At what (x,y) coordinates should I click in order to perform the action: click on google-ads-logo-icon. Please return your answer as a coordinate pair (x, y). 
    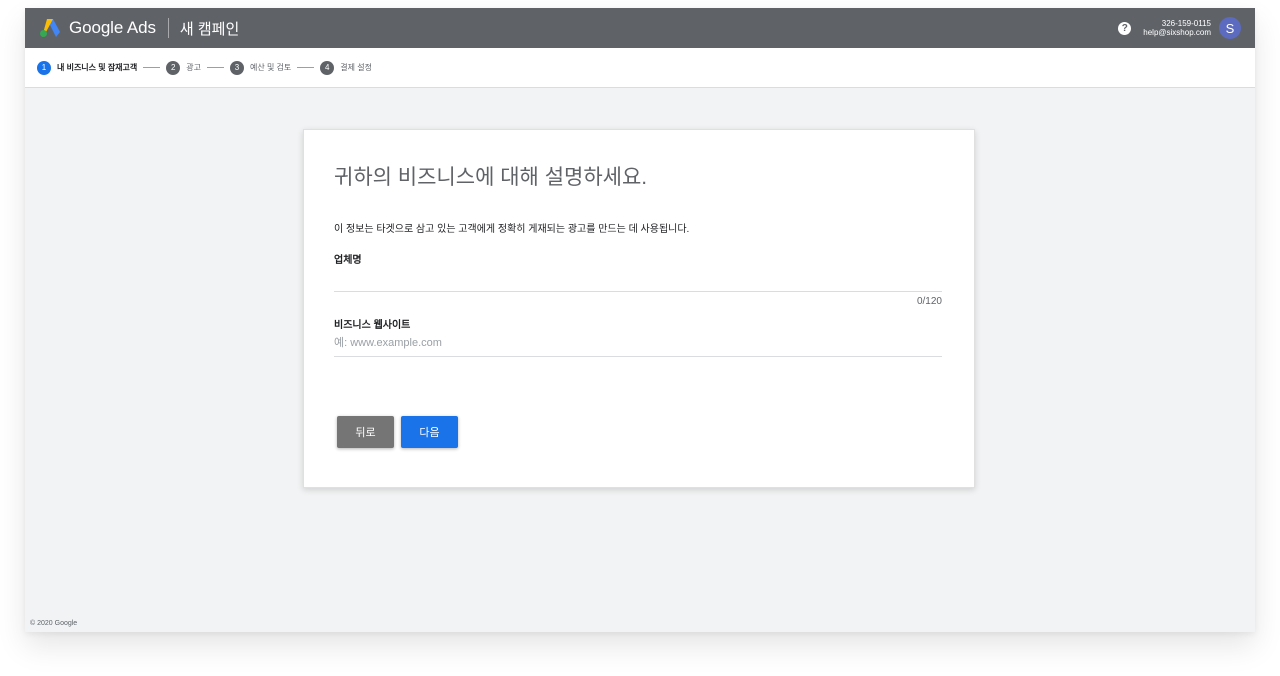
    Looking at the image, I should click on (50, 28).